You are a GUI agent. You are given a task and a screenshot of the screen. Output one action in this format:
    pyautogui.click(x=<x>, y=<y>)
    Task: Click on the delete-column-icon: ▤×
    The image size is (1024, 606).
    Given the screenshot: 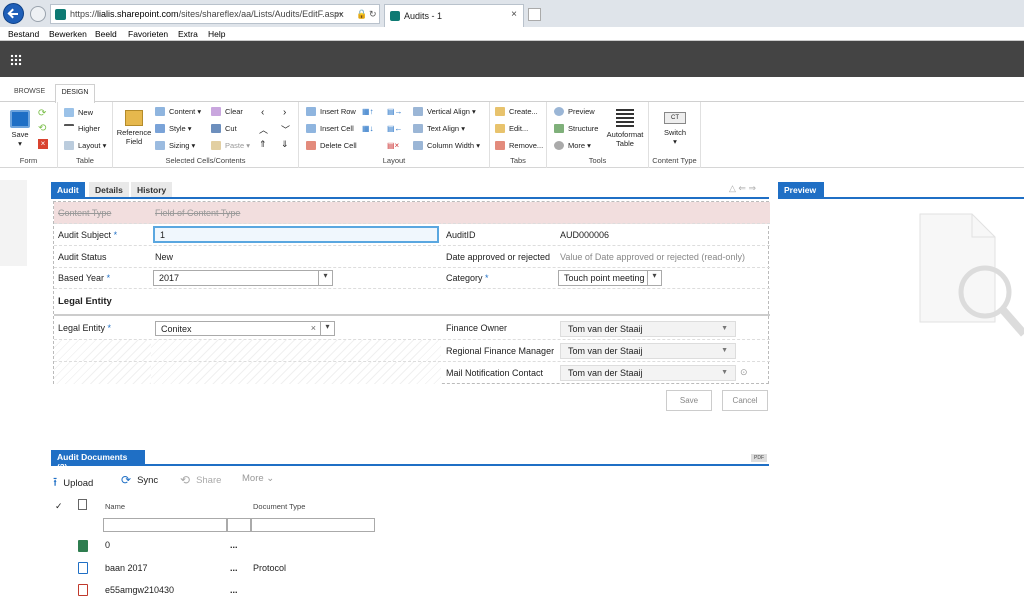 What is the action you would take?
    pyautogui.click(x=393, y=145)
    